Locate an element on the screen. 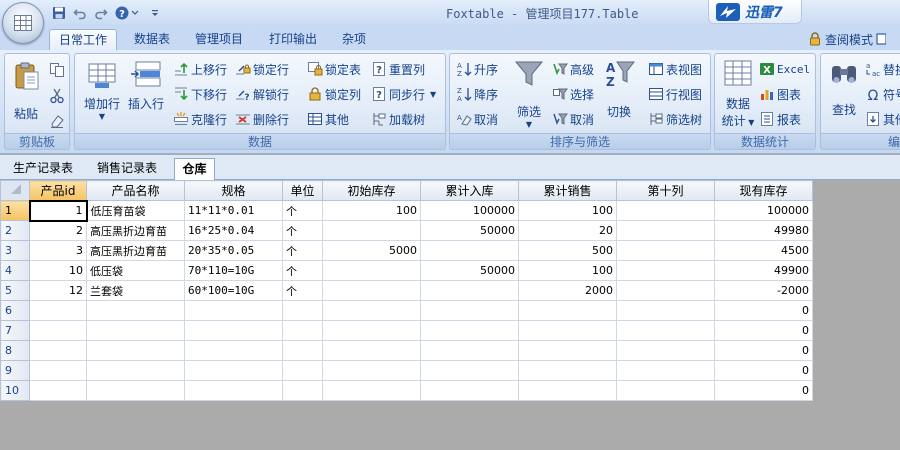 The height and width of the screenshot is (450, 900). redo-icon is located at coordinates (101, 13).